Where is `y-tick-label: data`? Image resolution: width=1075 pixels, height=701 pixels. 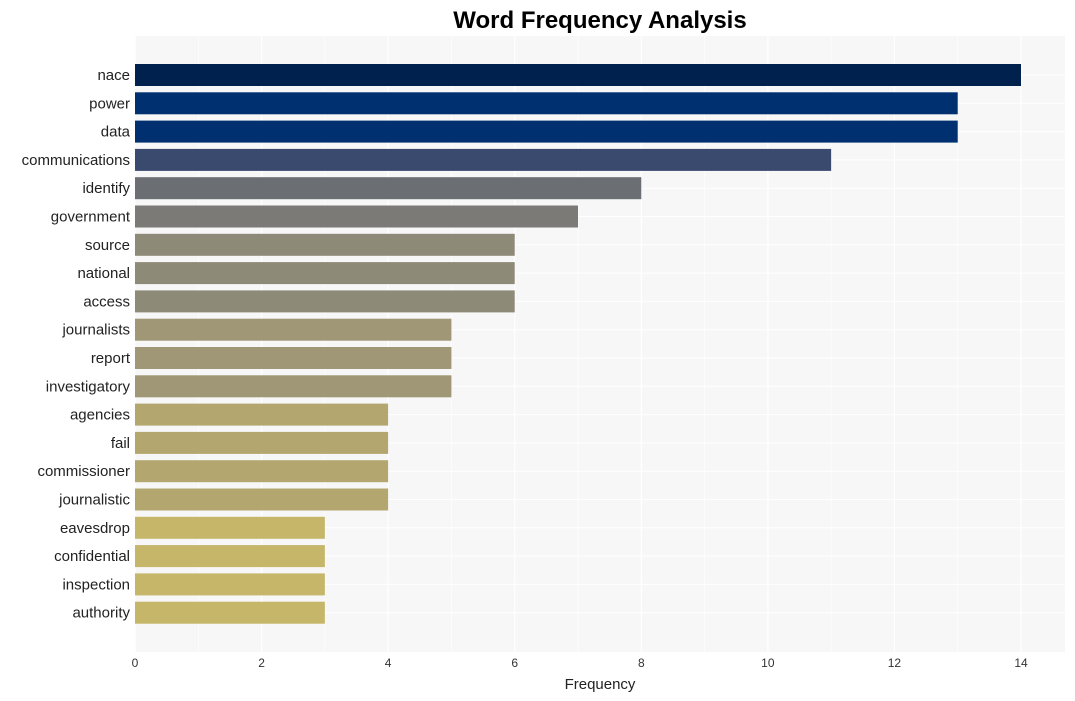 y-tick-label: data is located at coordinates (116, 132).